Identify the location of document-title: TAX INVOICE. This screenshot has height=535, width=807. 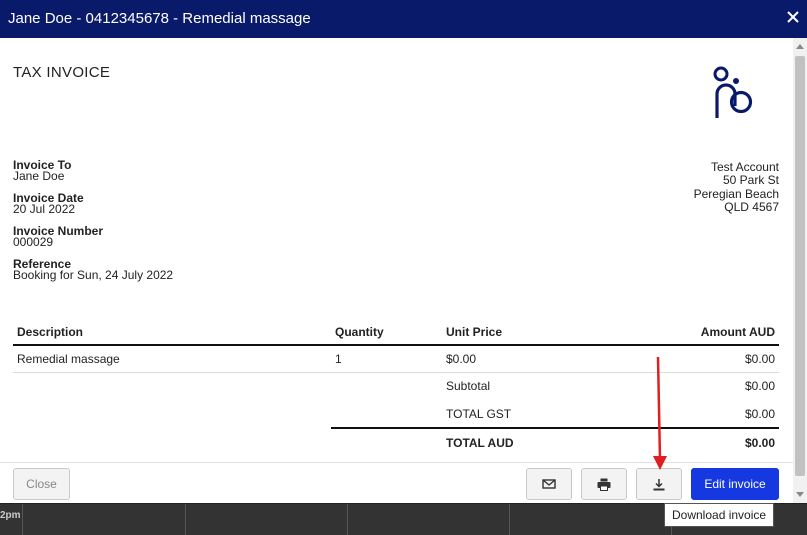
(62, 72).